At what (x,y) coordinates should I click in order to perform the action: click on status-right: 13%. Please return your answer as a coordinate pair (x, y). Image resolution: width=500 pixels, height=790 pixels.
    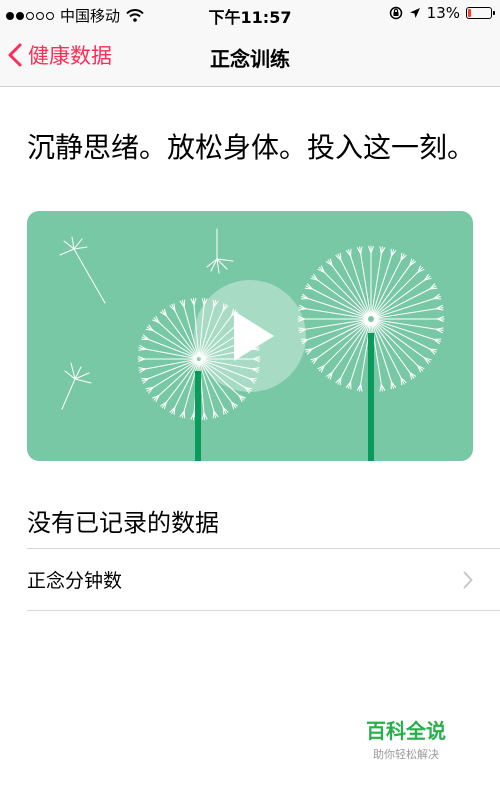
    Looking at the image, I should click on (442, 13).